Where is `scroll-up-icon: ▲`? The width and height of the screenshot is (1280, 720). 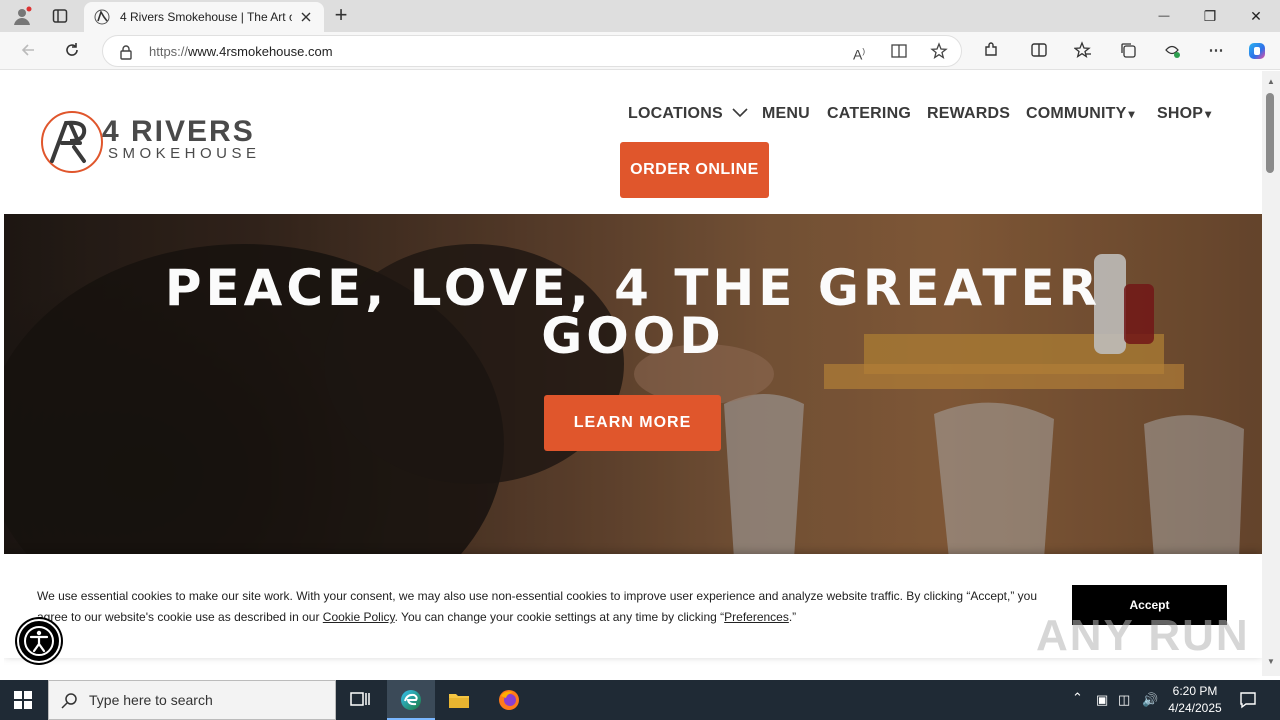
scroll-up-icon: ▲ is located at coordinates (1271, 81).